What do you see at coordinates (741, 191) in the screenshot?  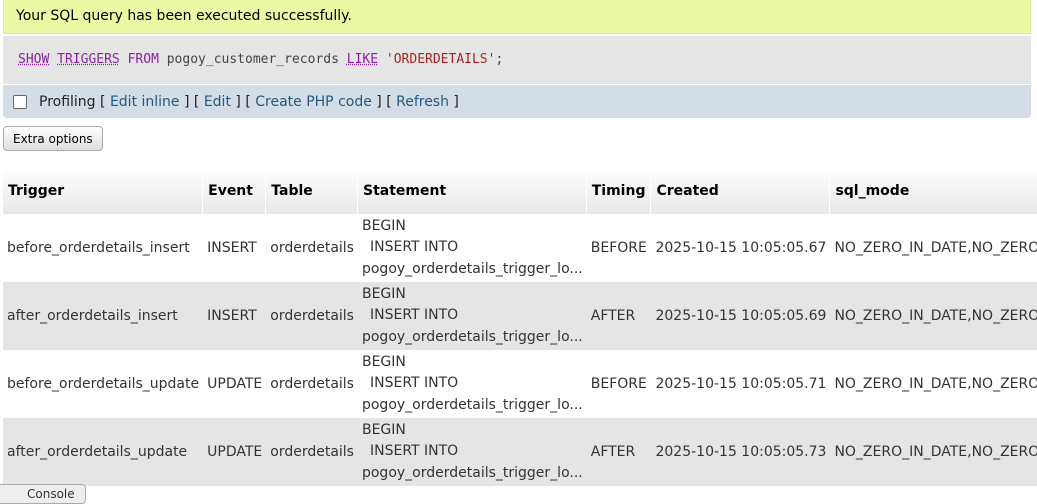 I see `column-header-created: Created` at bounding box center [741, 191].